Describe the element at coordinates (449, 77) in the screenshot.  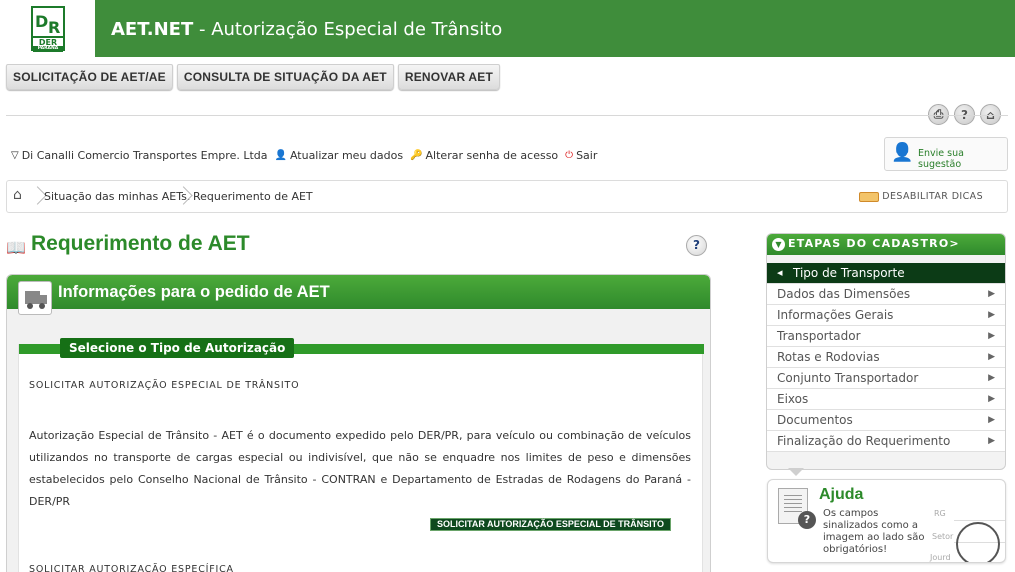
I see `menu-renovar: RENOVAR AET` at that location.